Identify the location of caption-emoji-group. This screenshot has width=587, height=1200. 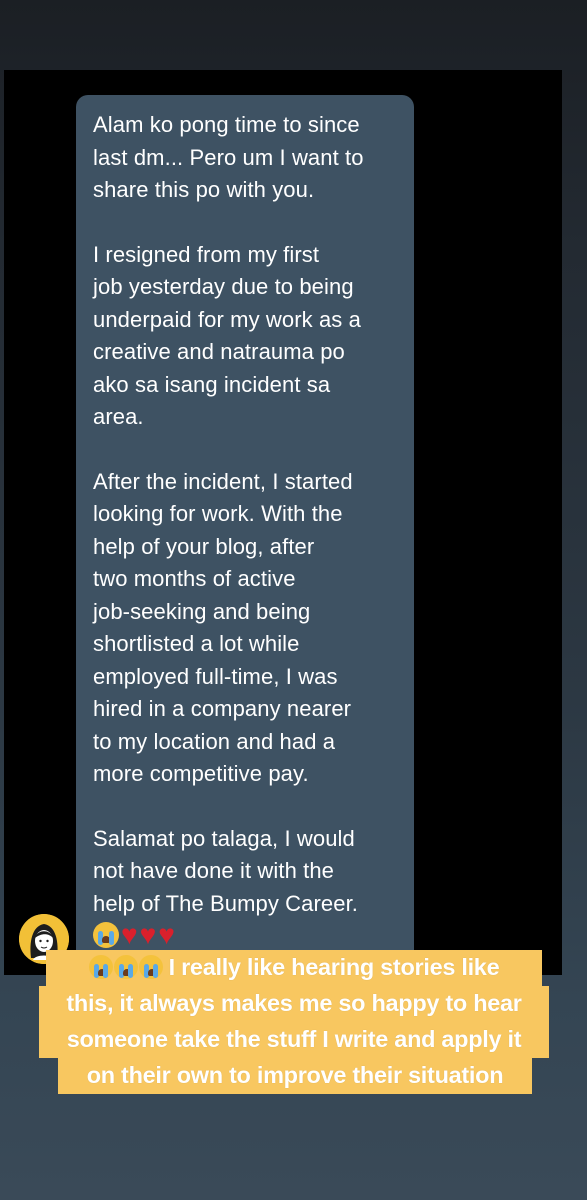
(125, 967).